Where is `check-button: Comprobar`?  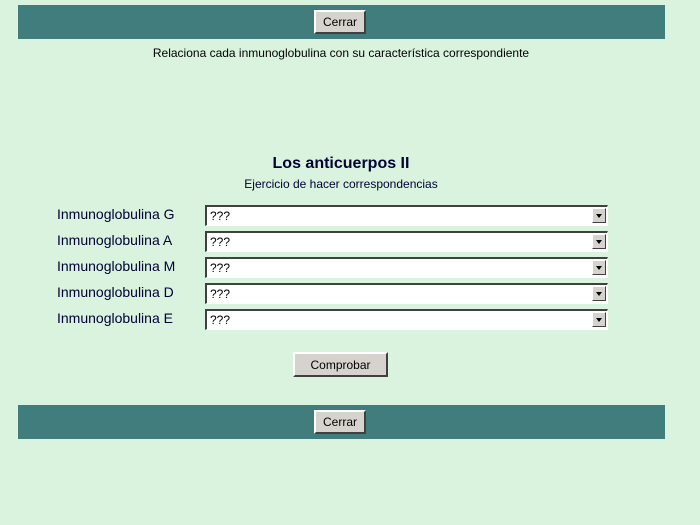
check-button: Comprobar is located at coordinates (340, 364).